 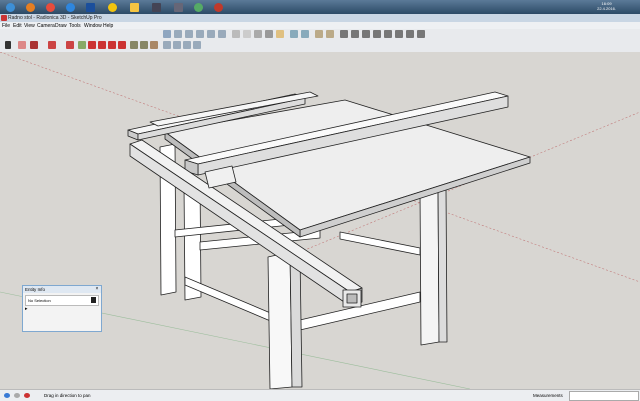 I want to click on chrome-icon, so click(x=50, y=7).